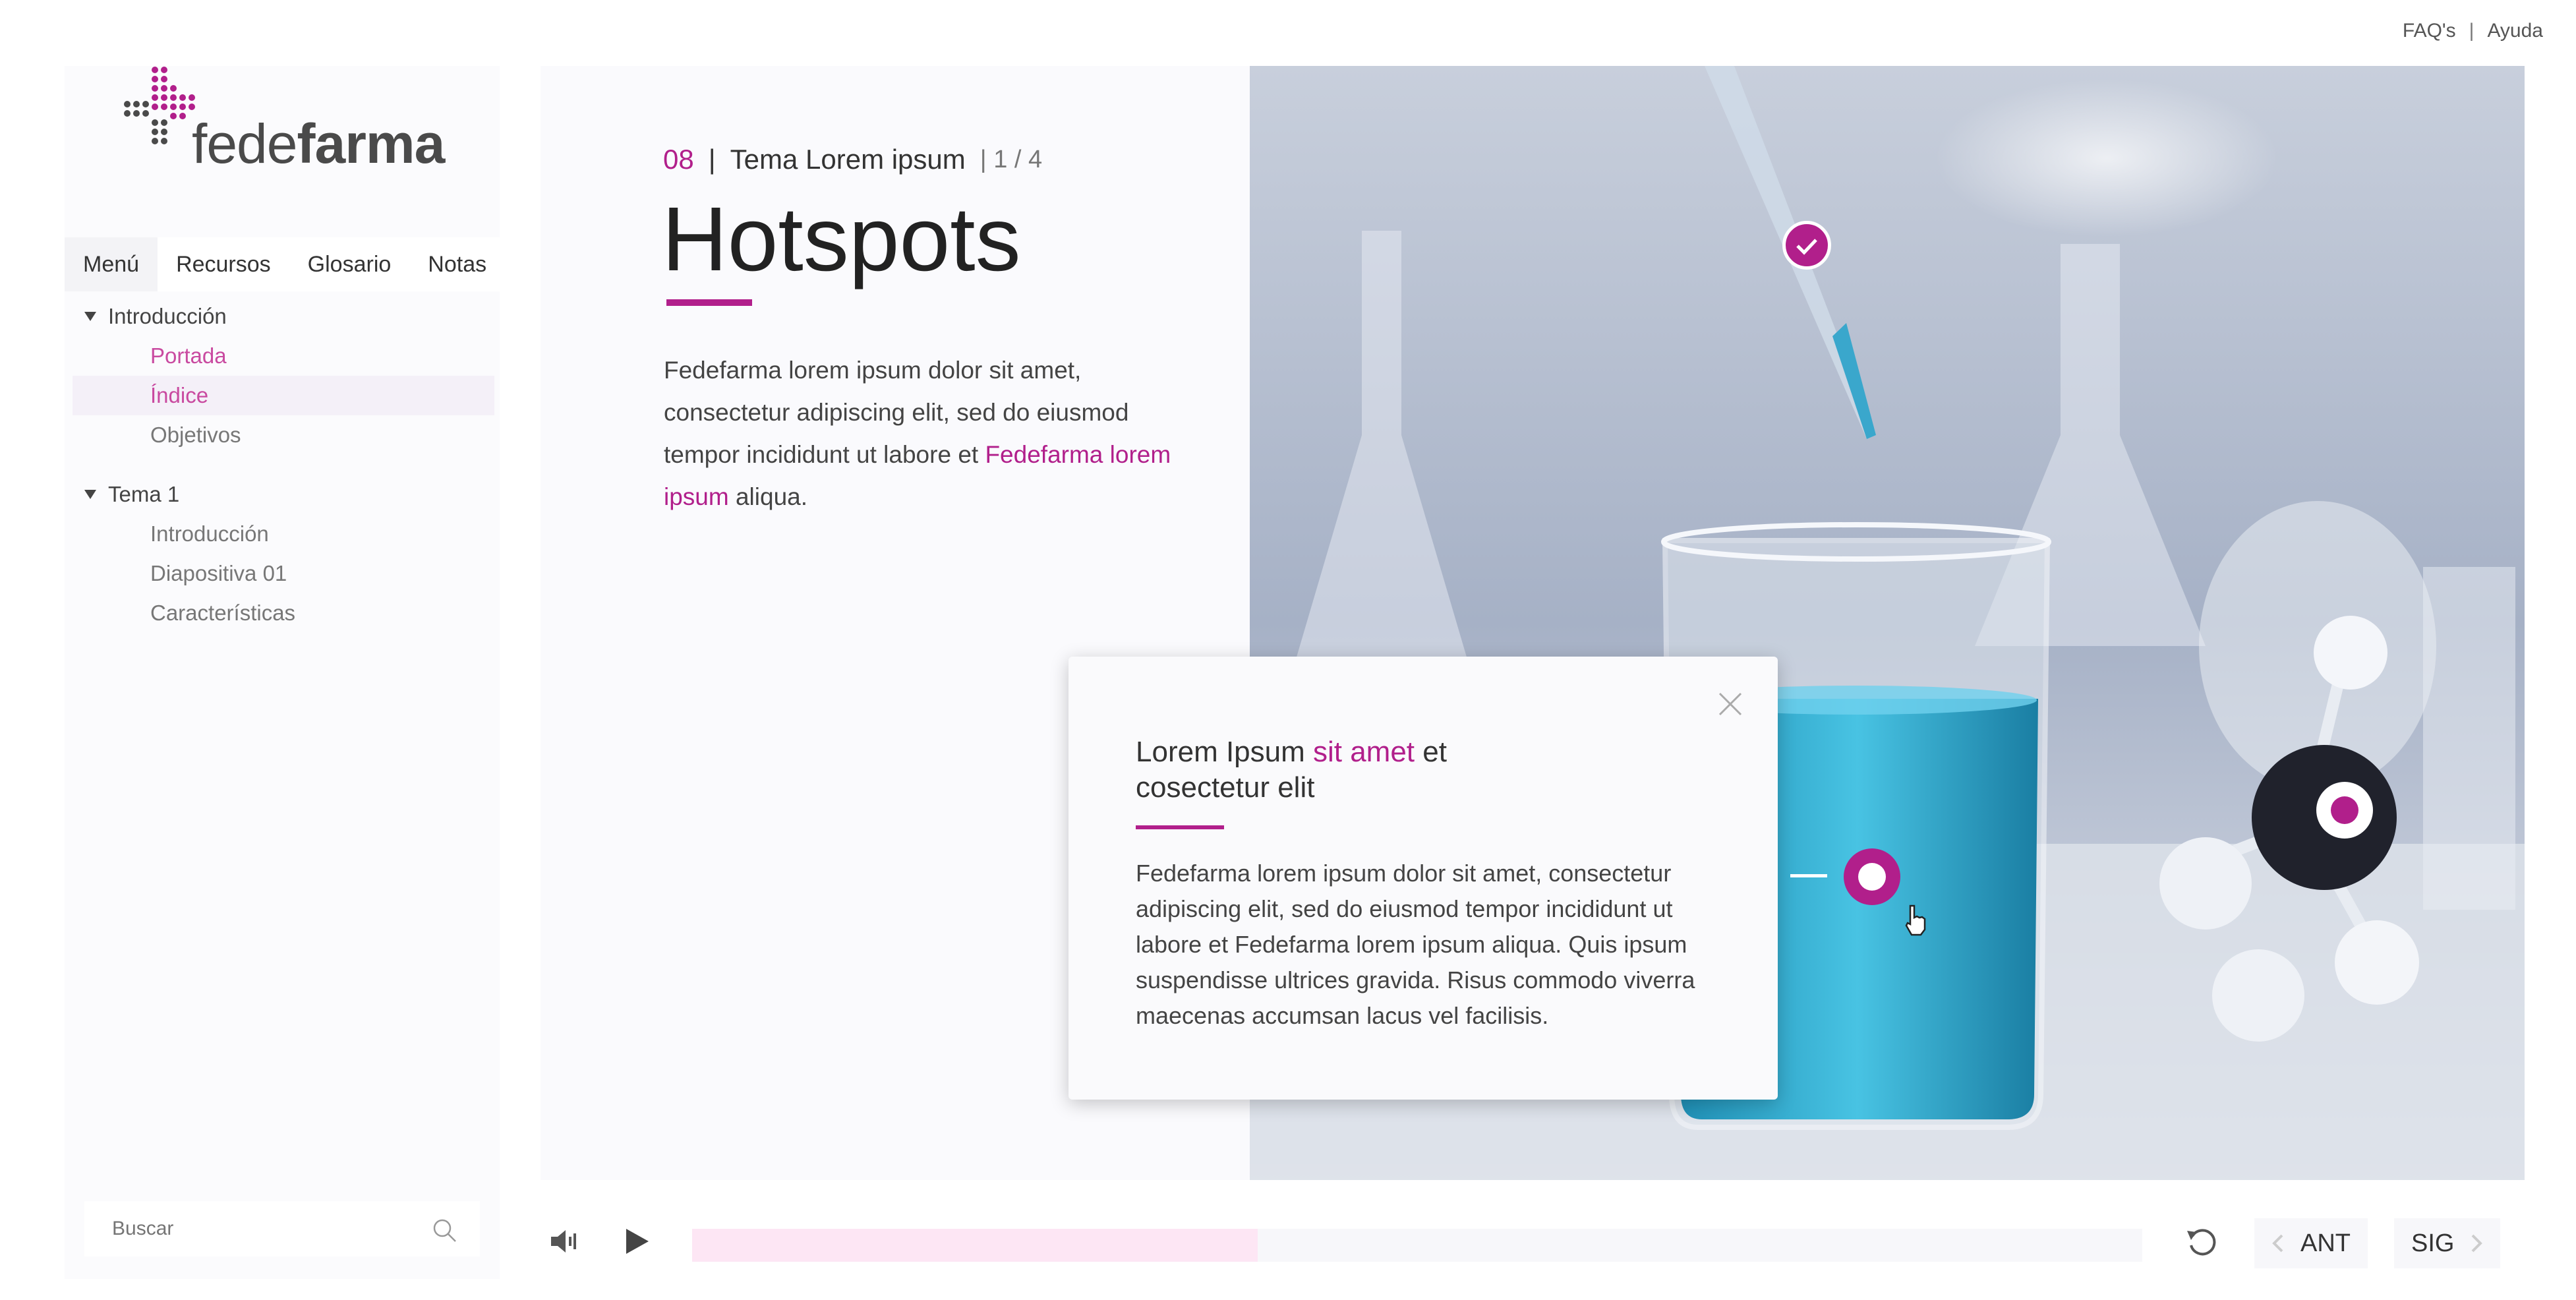 The image size is (2576, 1300). I want to click on search-input, so click(249, 1228).